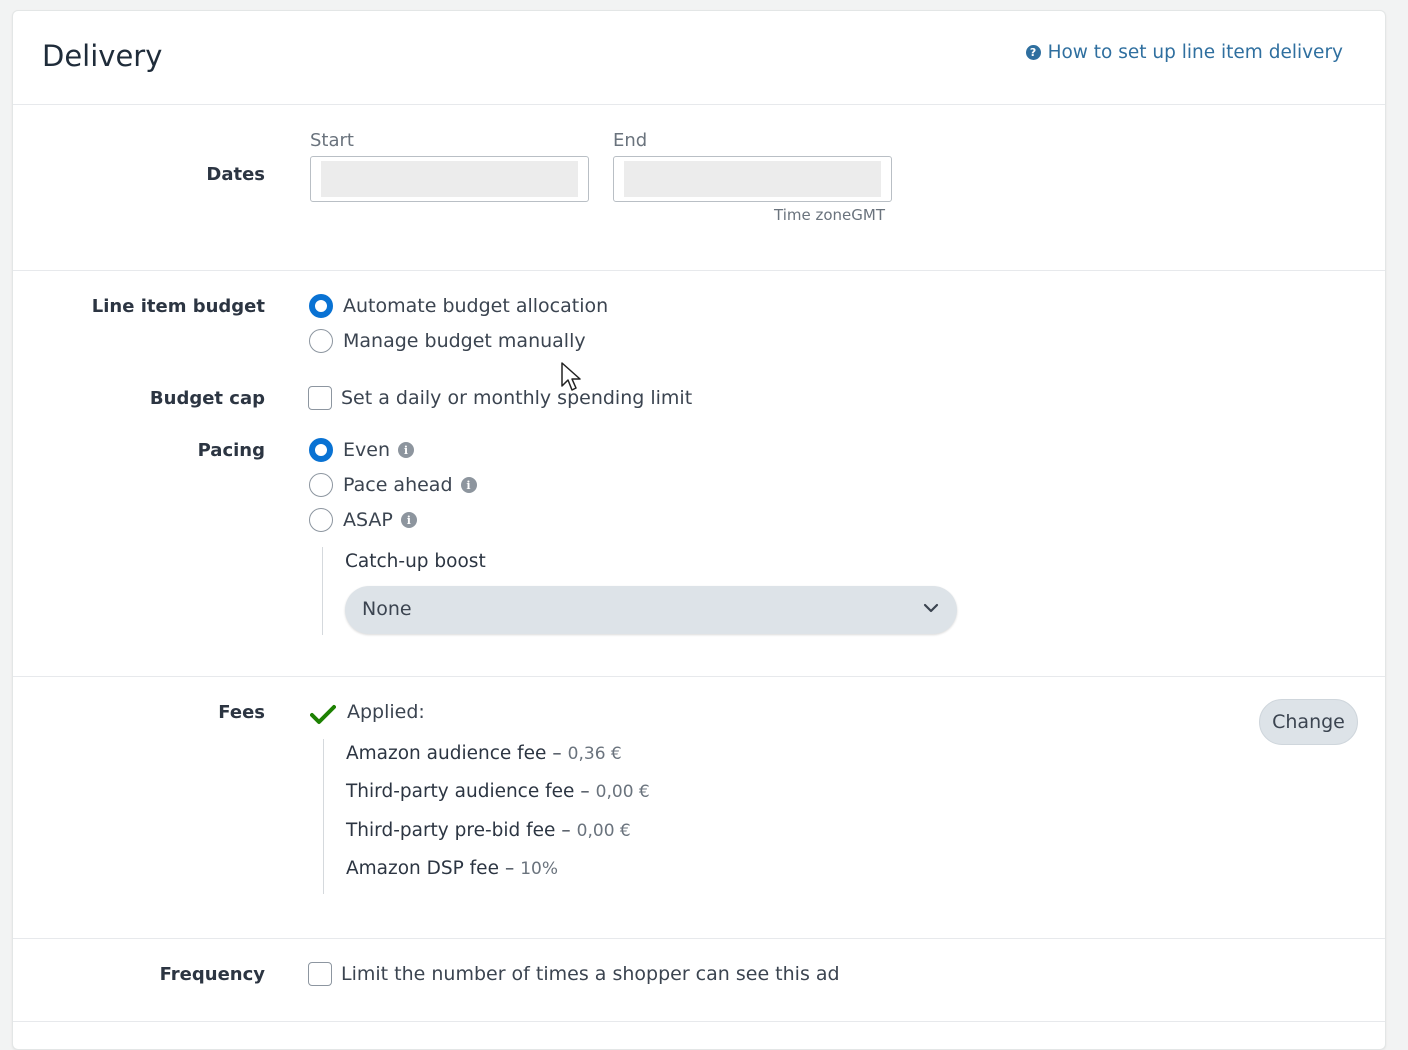 This screenshot has width=1408, height=1050. What do you see at coordinates (323, 714) in the screenshot?
I see `checkmark-icon` at bounding box center [323, 714].